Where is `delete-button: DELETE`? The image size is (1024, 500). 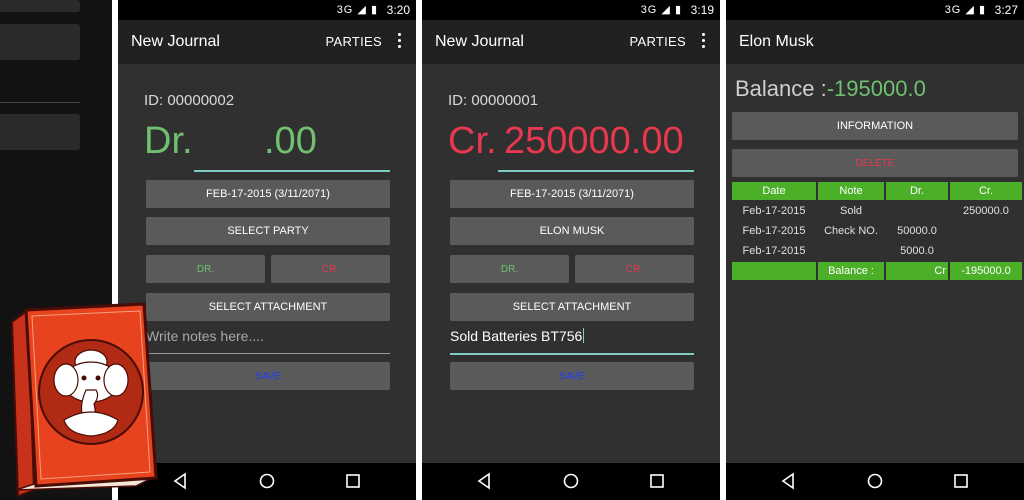
delete-button: DELETE is located at coordinates (875, 163).